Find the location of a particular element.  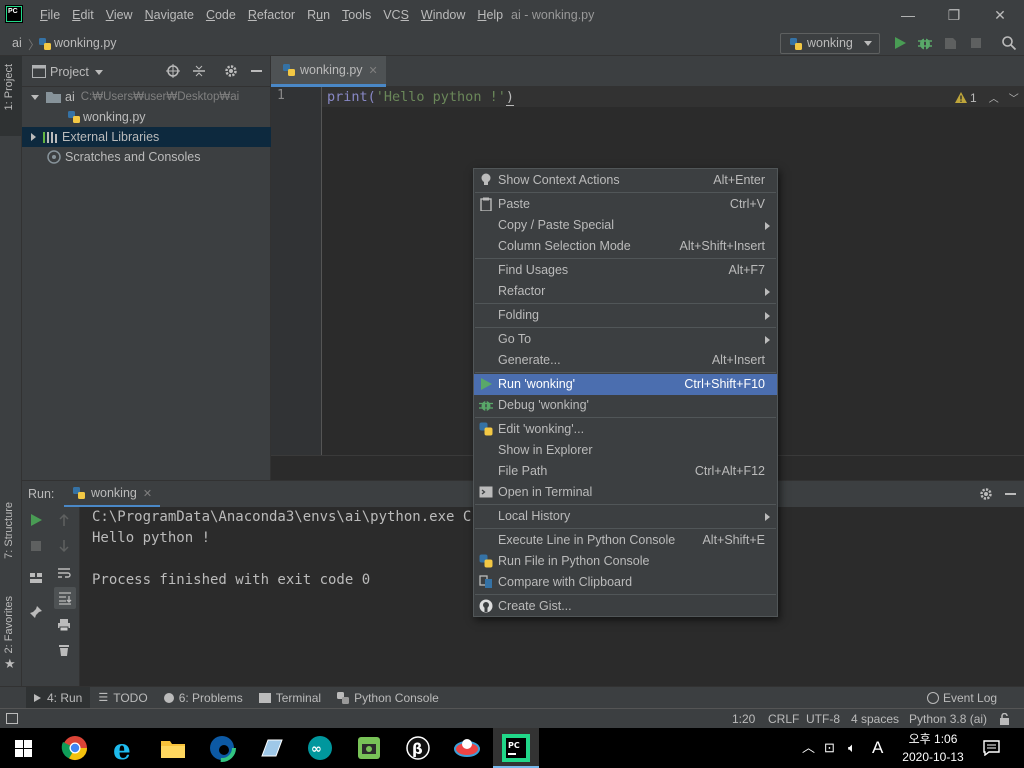

editor-tab-wonking: wonking.py ✕ is located at coordinates (328, 71).